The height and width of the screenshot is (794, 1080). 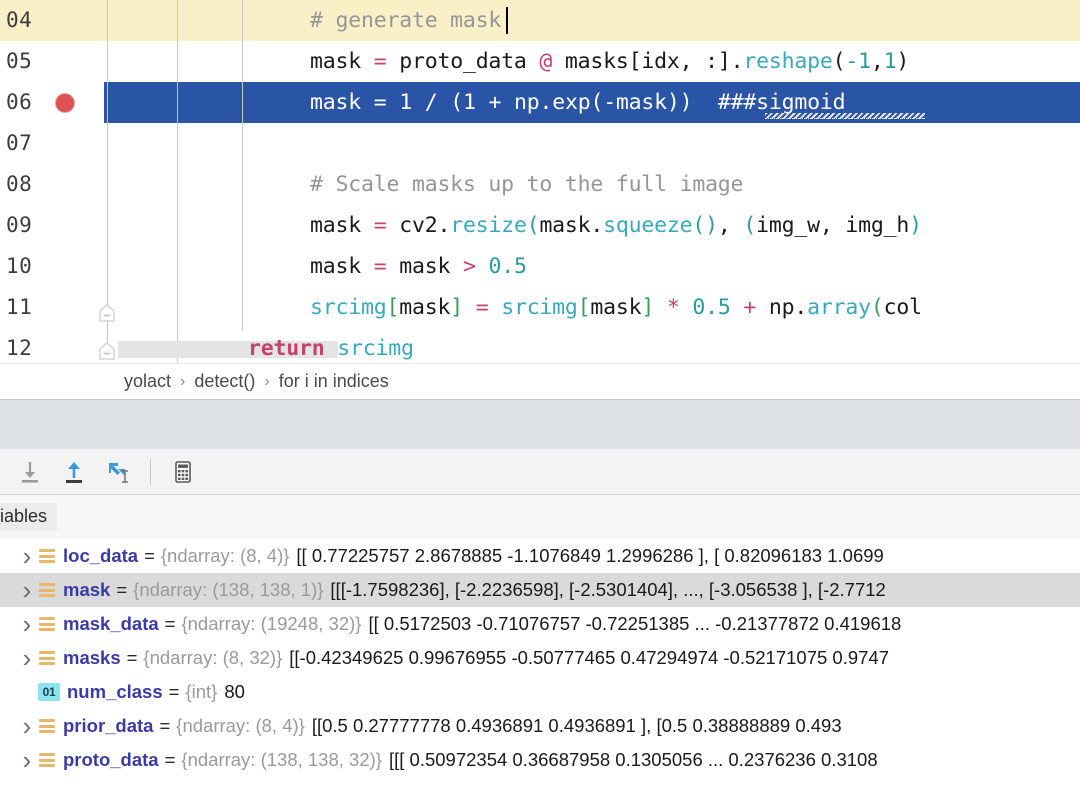 I want to click on code-token: reshape, so click(x=788, y=61).